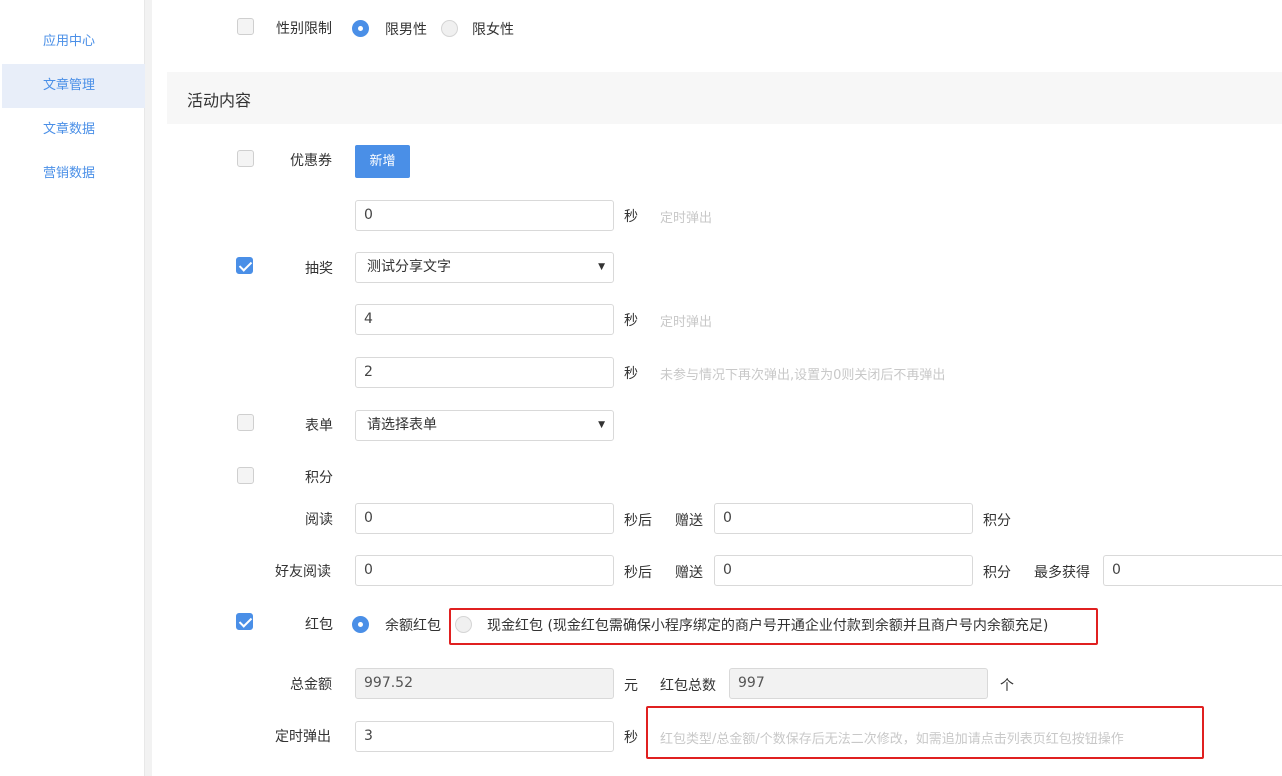 The image size is (1282, 776). What do you see at coordinates (843, 518) in the screenshot?
I see `read-points-input: 0` at bounding box center [843, 518].